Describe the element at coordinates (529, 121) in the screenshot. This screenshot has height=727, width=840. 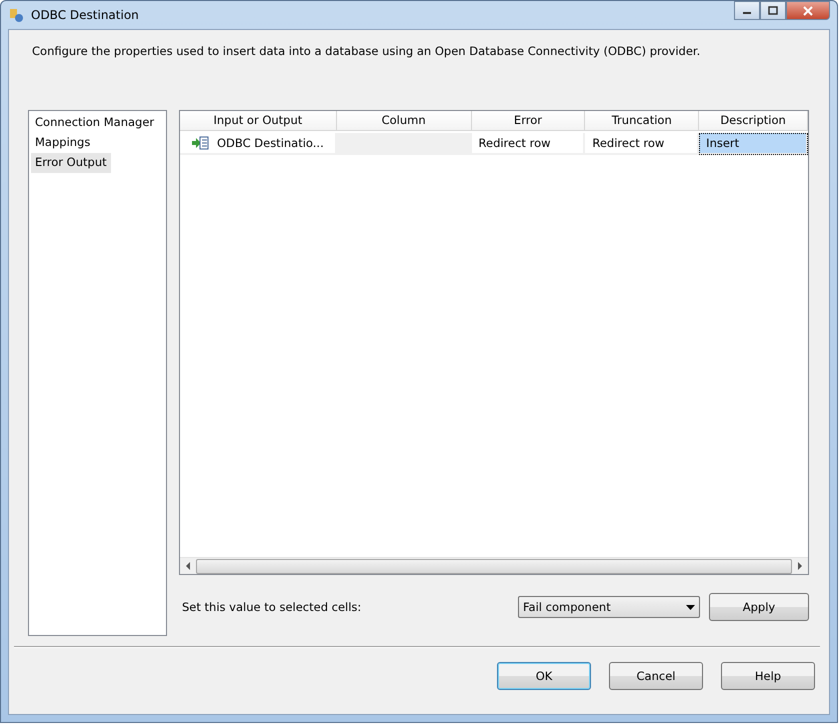
I see `column-header: Error` at that location.